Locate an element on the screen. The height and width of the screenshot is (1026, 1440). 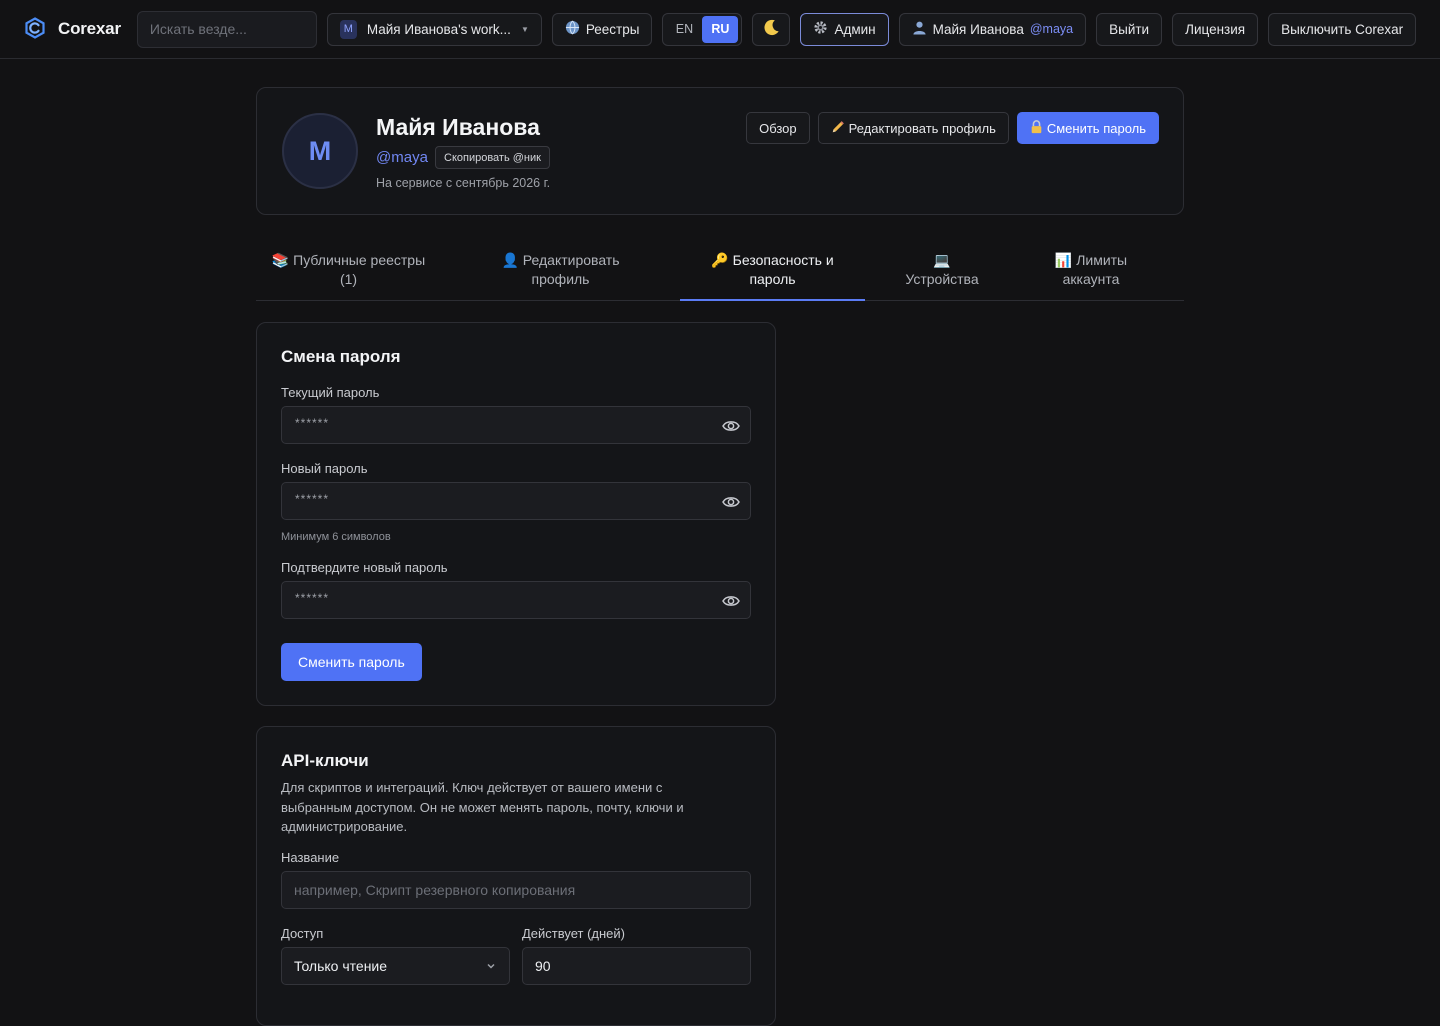
overview-button: Обзор is located at coordinates (778, 128).